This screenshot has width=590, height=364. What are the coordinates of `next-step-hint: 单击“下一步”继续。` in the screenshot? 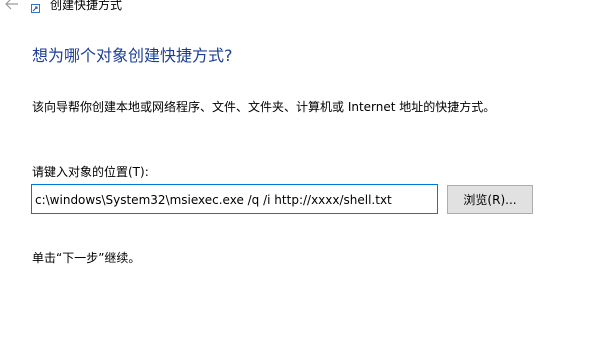 It's located at (86, 258).